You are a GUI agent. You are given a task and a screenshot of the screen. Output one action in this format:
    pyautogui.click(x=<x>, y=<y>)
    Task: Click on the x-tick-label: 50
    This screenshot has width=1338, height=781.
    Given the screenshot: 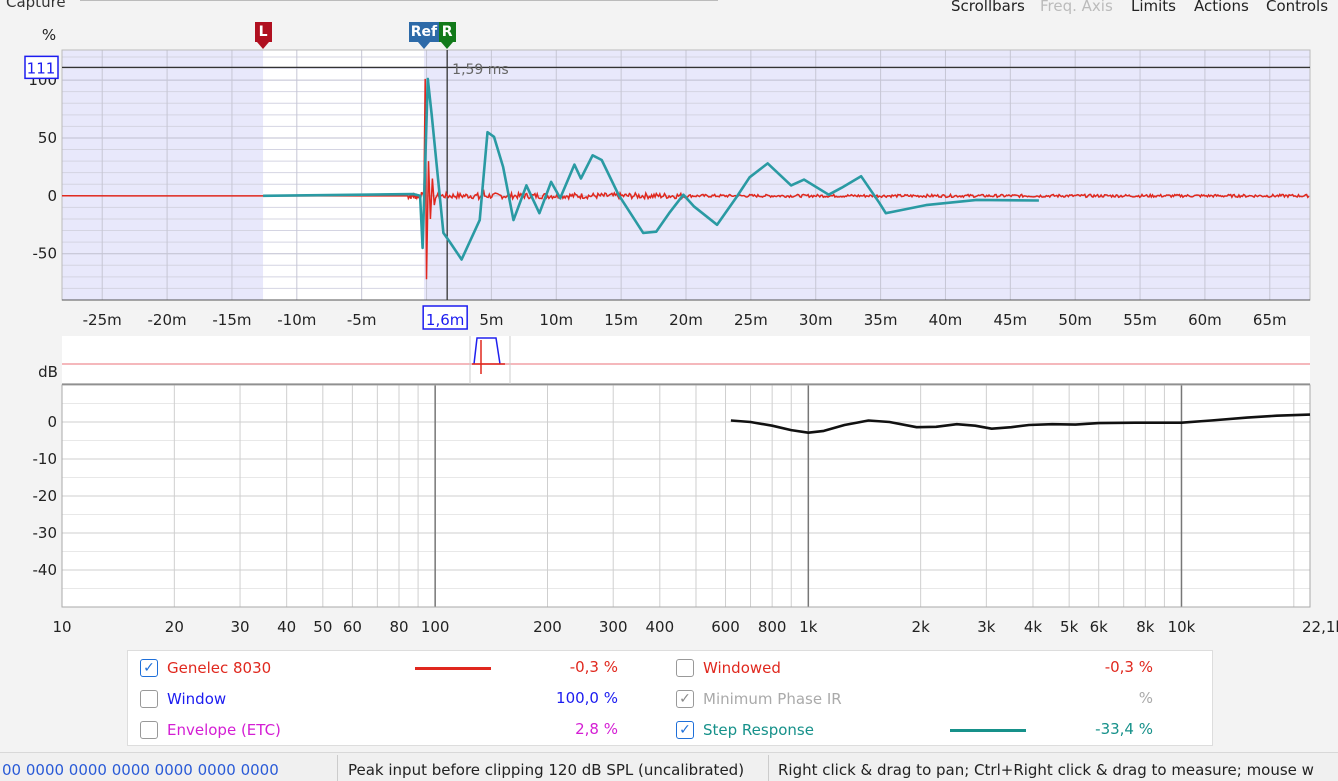 What is the action you would take?
    pyautogui.click(x=322, y=627)
    